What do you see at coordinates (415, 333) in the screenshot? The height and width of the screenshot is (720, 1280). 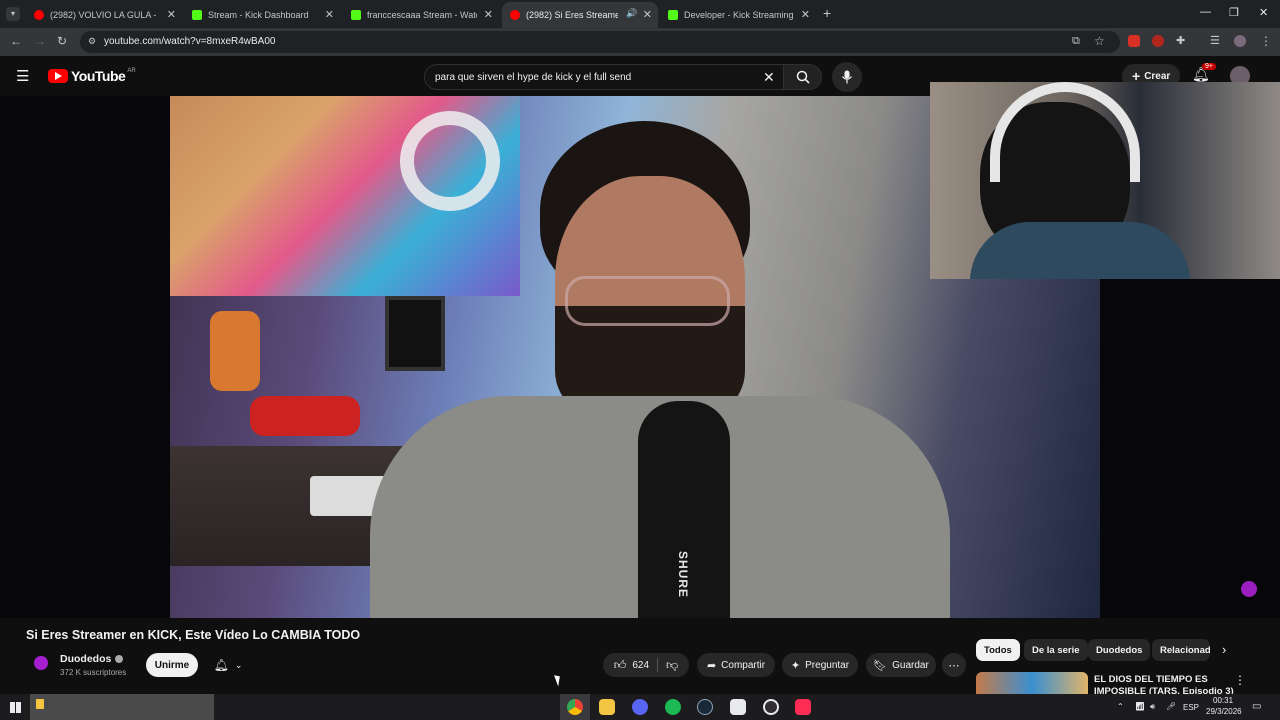 I see `photo-frame` at bounding box center [415, 333].